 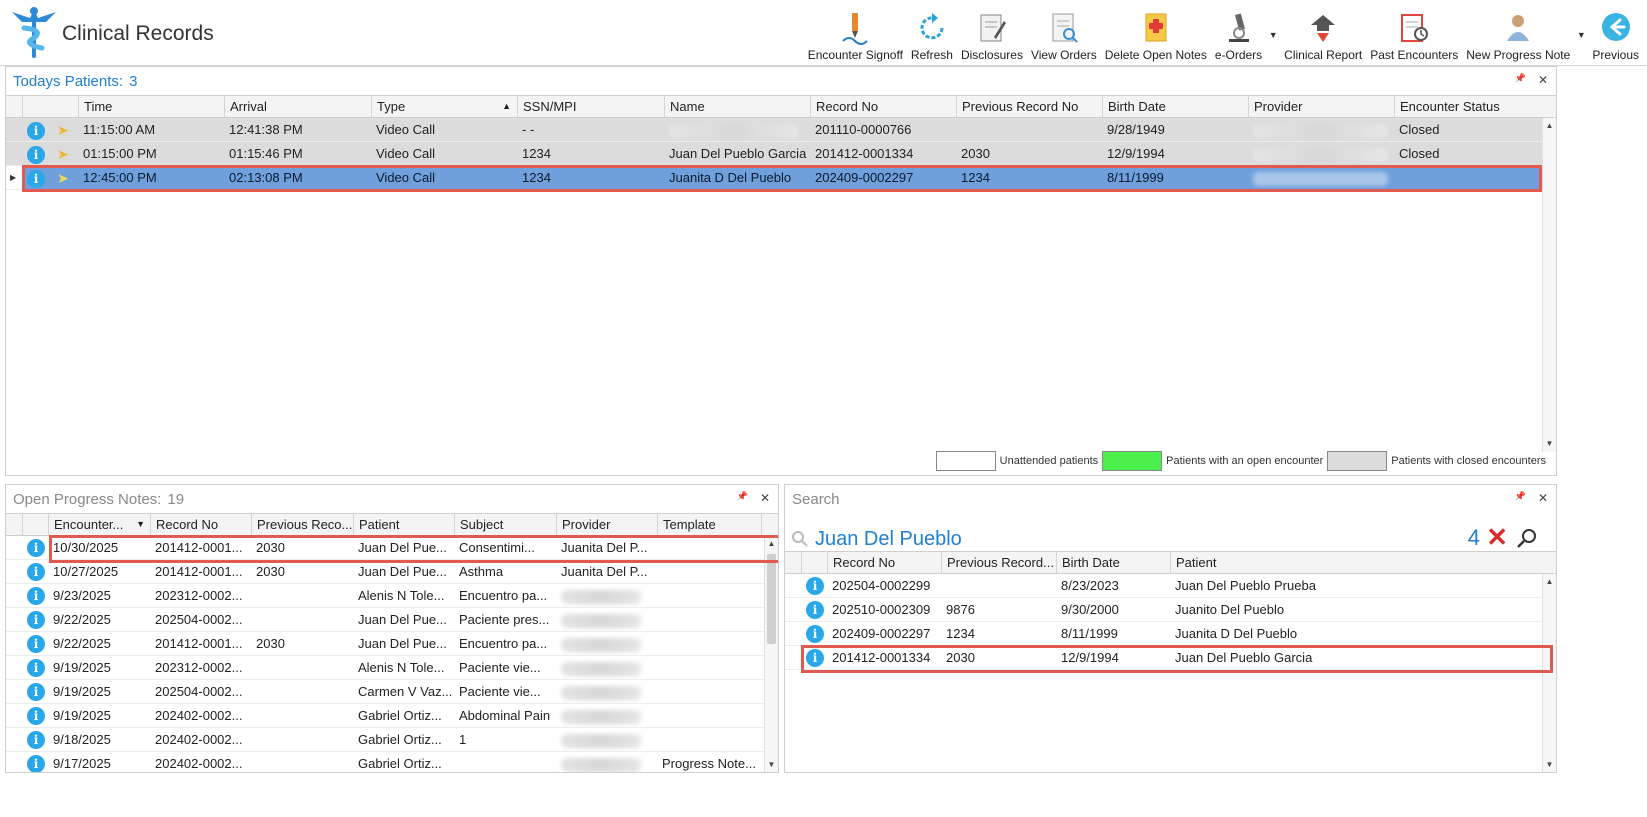 I want to click on clinical-report-button: Clinical Report, so click(x=1323, y=33).